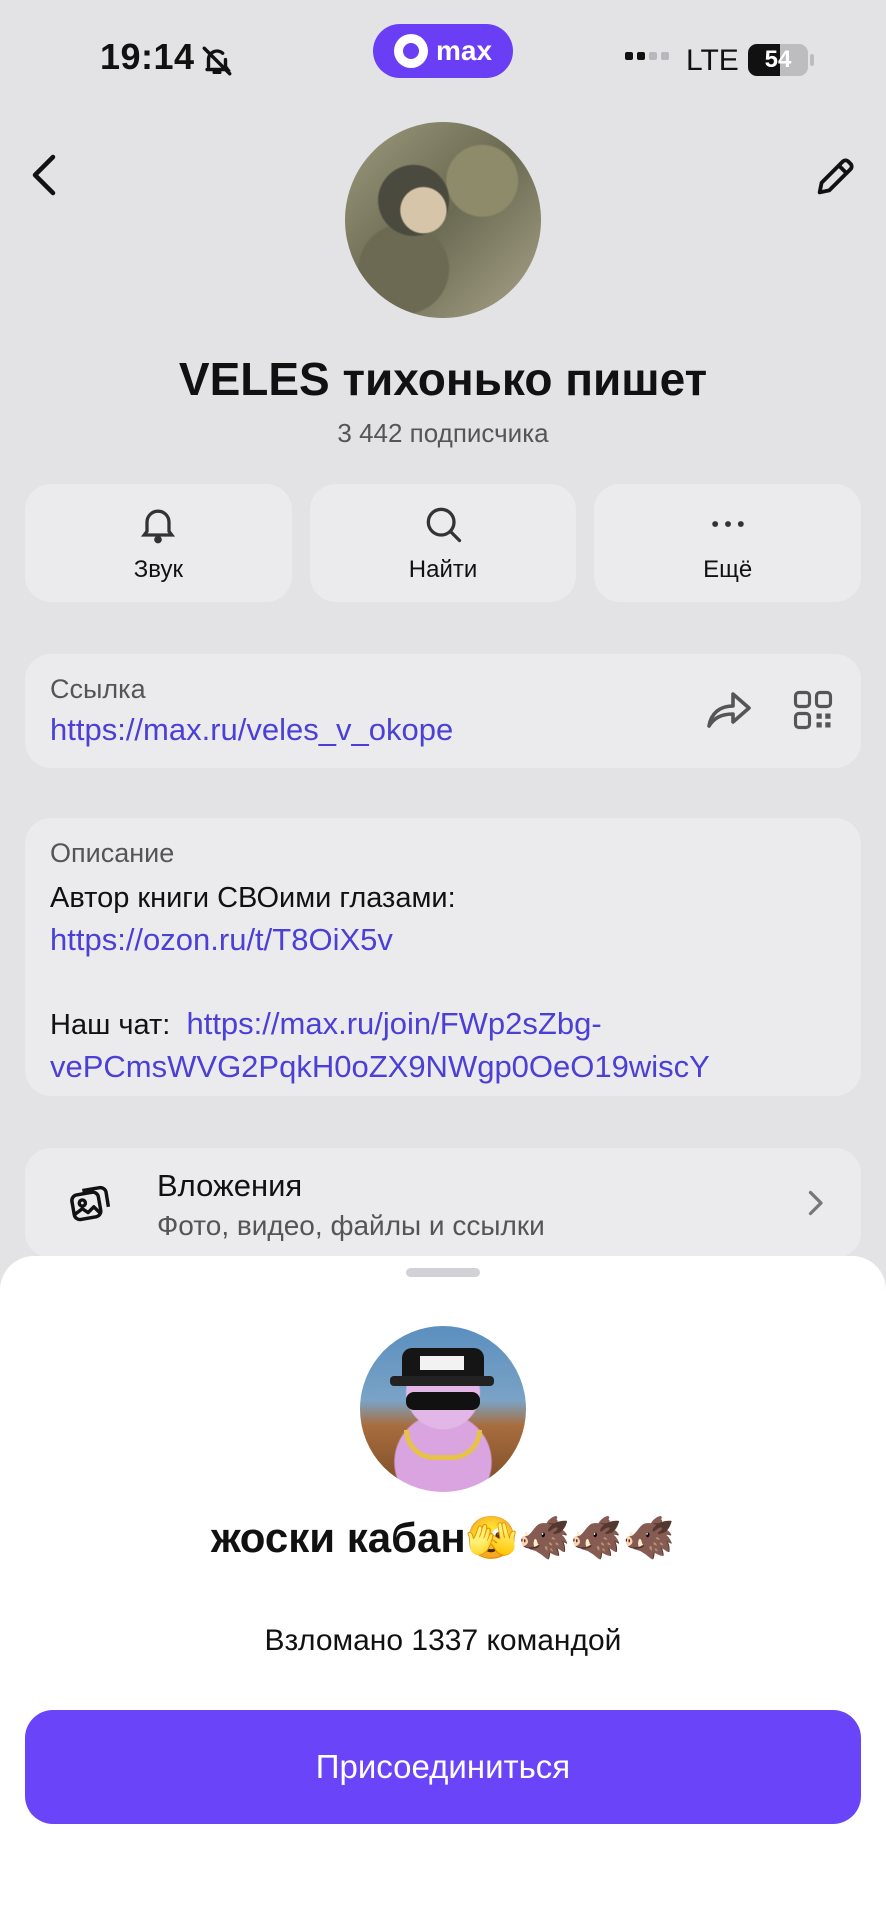 Image resolution: width=886 pixels, height=1920 pixels. I want to click on more-icon, so click(727, 524).